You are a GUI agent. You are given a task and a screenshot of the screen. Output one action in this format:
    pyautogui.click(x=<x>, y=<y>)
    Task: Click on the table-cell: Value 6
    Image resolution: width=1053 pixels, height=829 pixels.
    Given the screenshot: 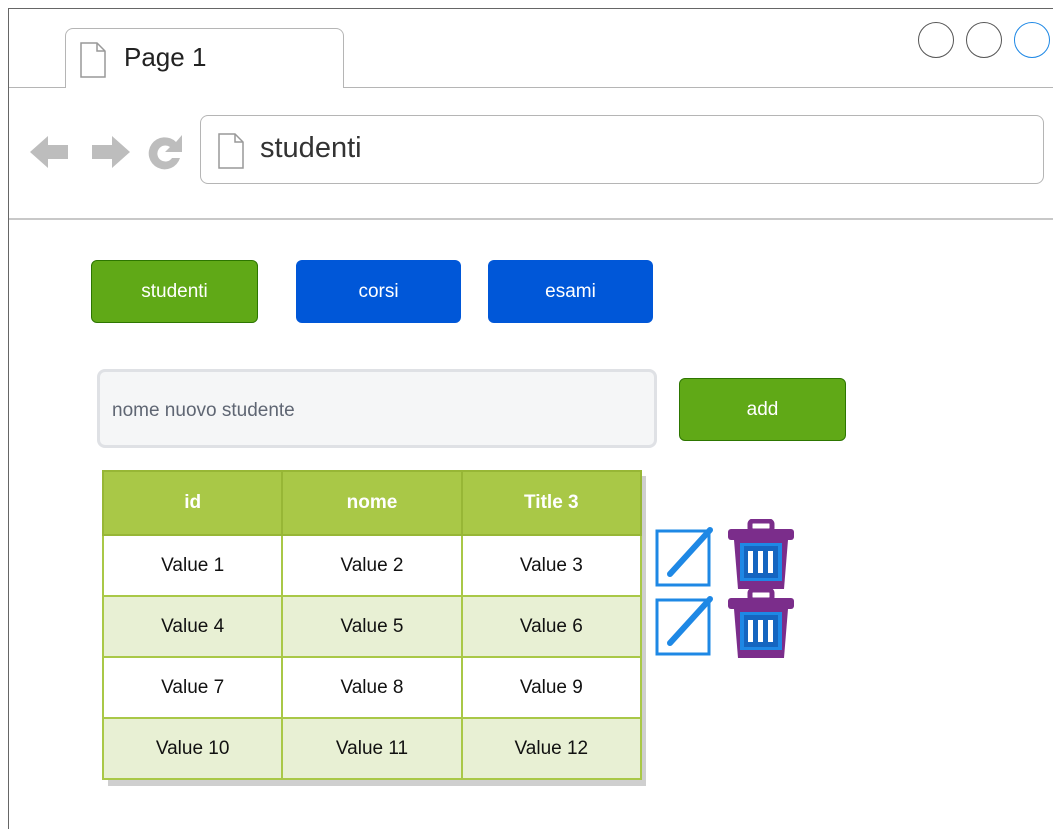 What is the action you would take?
    pyautogui.click(x=551, y=626)
    